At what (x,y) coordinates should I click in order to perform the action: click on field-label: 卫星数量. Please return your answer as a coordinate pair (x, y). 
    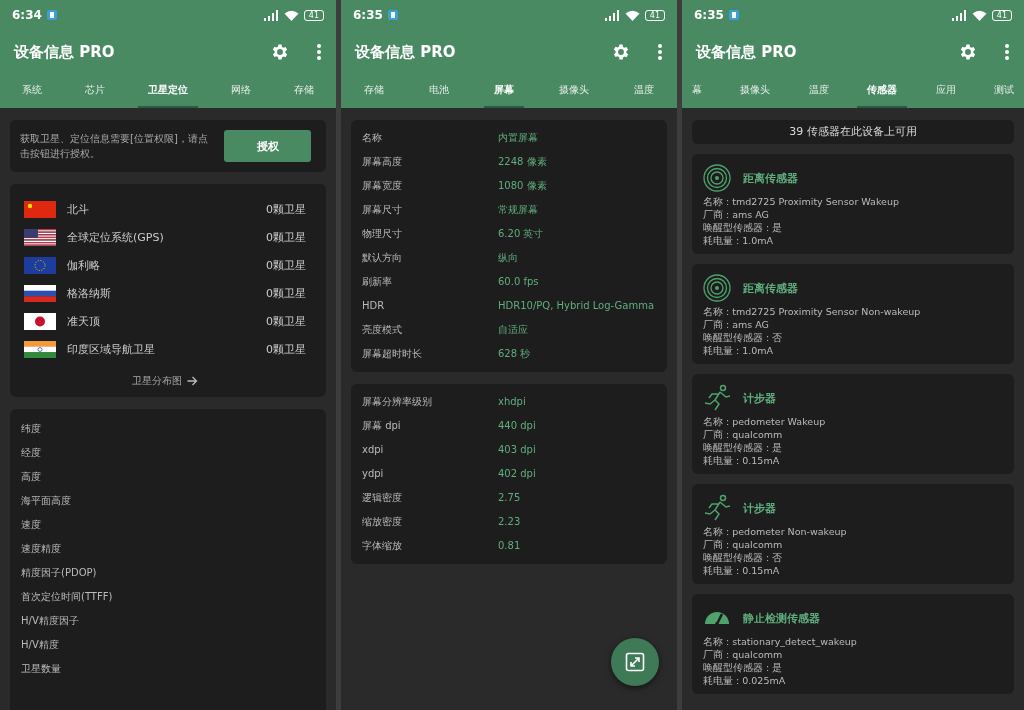
    Looking at the image, I should click on (41, 669).